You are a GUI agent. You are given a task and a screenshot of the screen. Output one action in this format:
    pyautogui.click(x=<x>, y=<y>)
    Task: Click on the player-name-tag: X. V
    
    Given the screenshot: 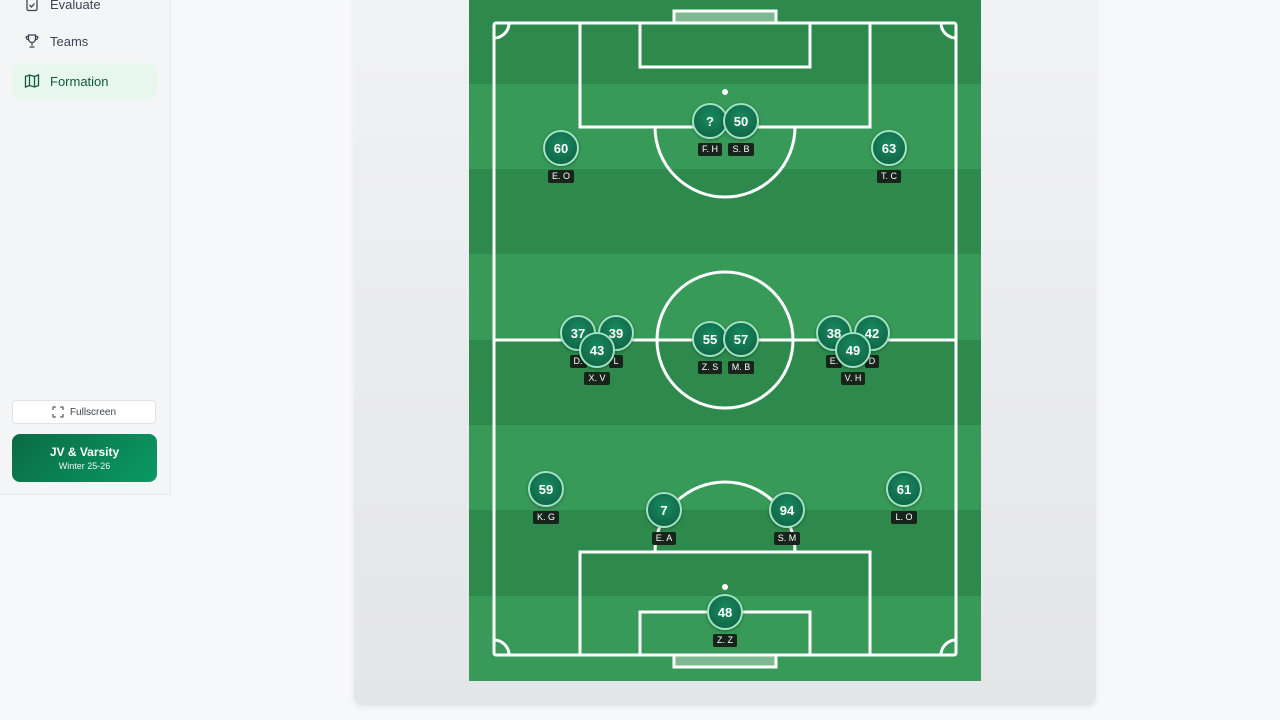 What is the action you would take?
    pyautogui.click(x=597, y=378)
    